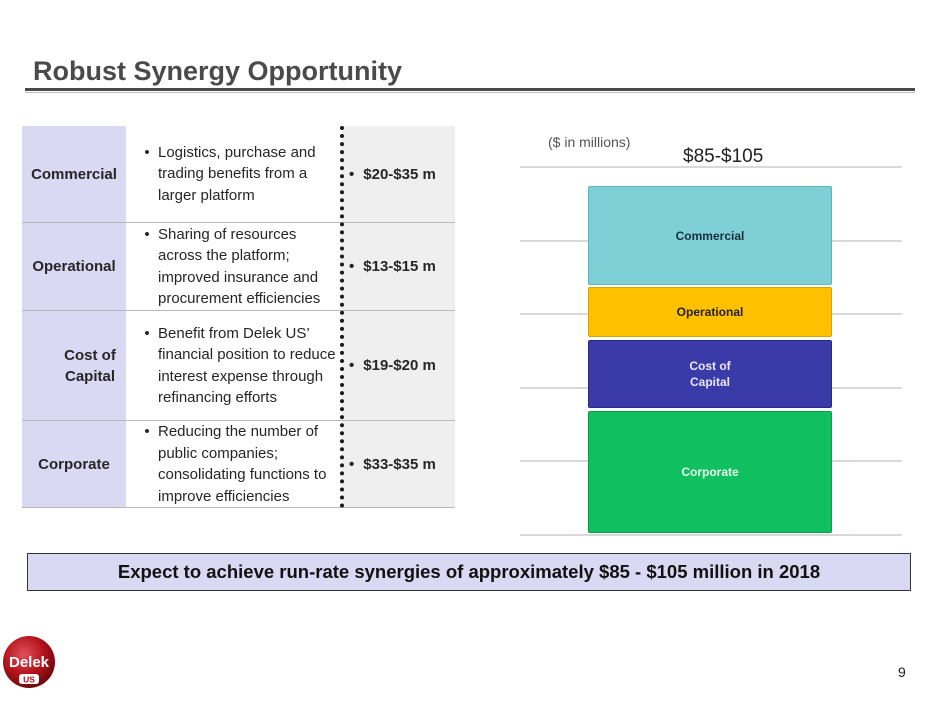  What do you see at coordinates (902, 672) in the screenshot?
I see `page-number: 9` at bounding box center [902, 672].